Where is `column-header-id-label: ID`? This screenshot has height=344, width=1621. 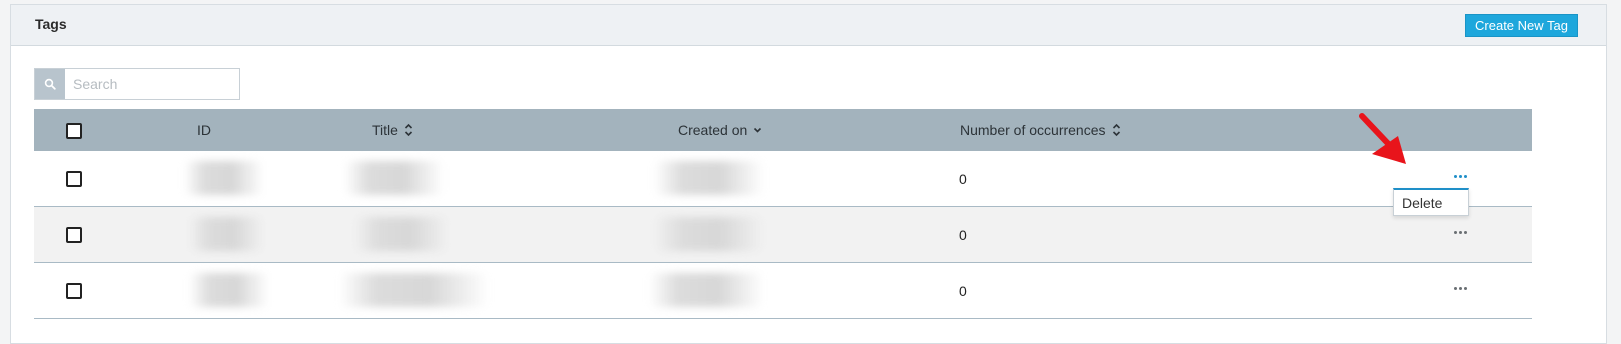
column-header-id-label: ID is located at coordinates (204, 130).